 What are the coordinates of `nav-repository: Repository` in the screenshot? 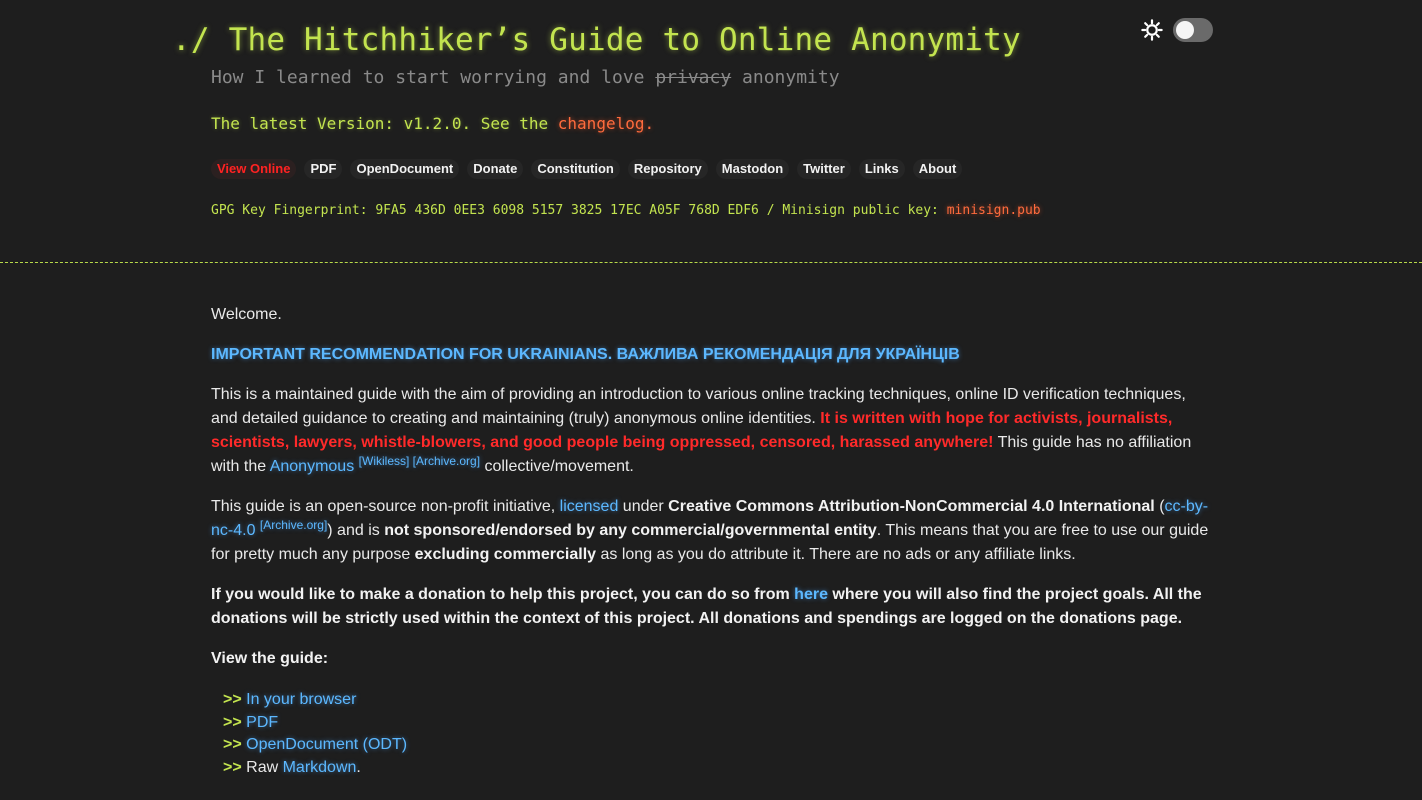 It's located at (667, 169).